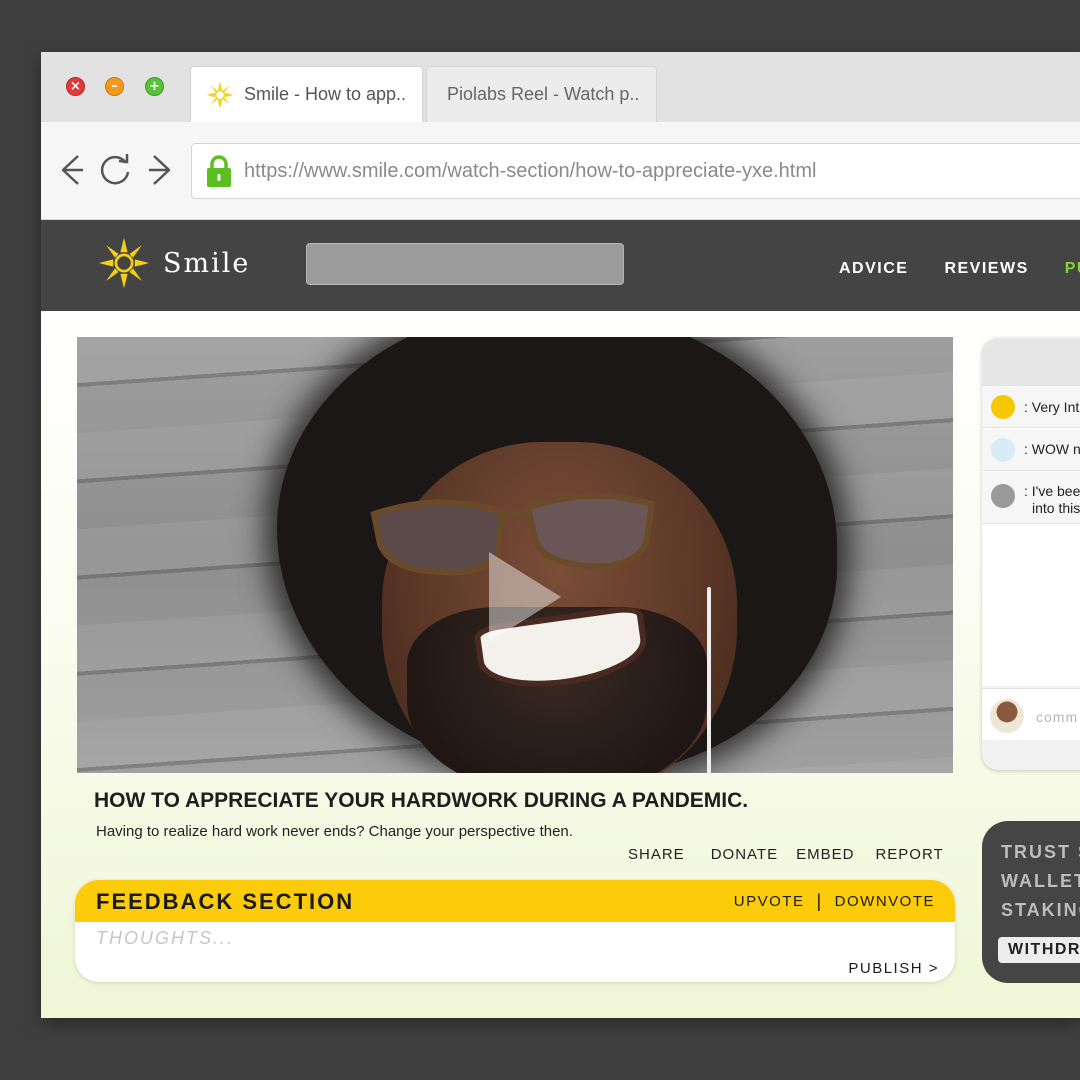  What do you see at coordinates (219, 171) in the screenshot?
I see `lock-icon` at bounding box center [219, 171].